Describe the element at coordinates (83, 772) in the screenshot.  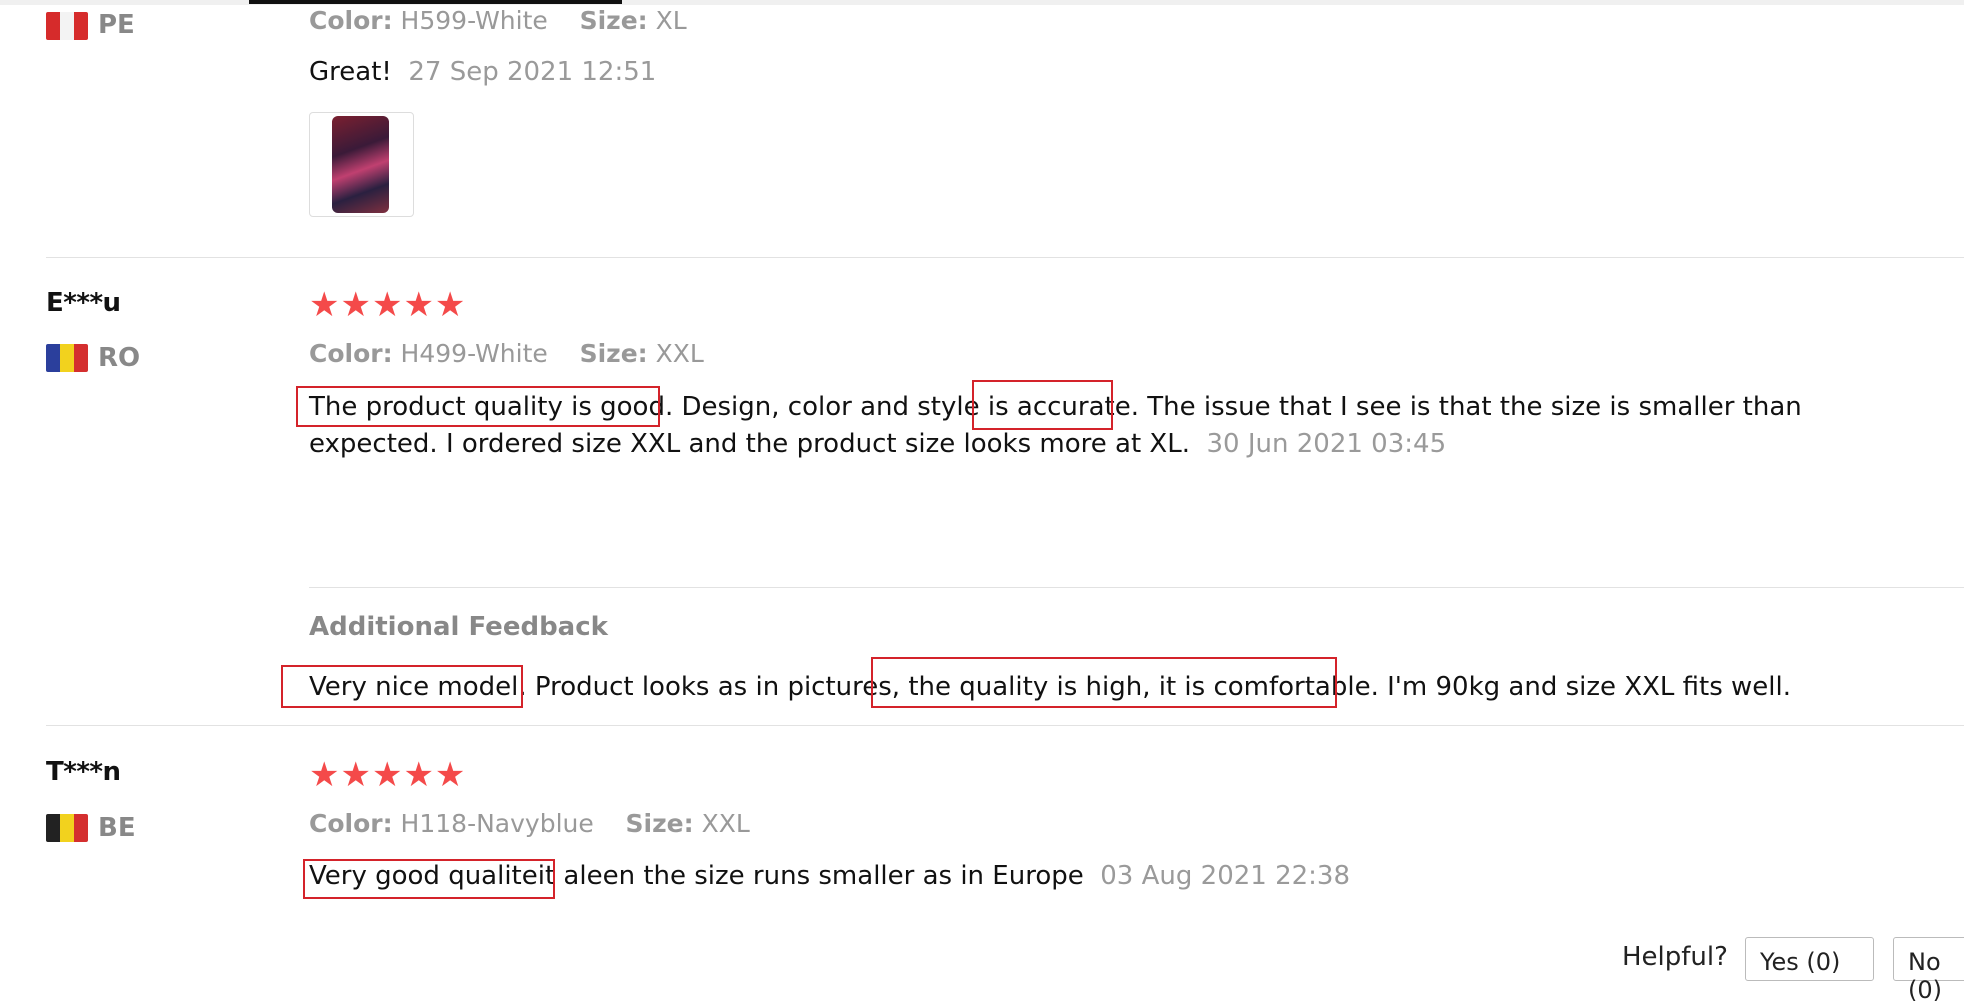
I see `reviewer-name: T***n` at that location.